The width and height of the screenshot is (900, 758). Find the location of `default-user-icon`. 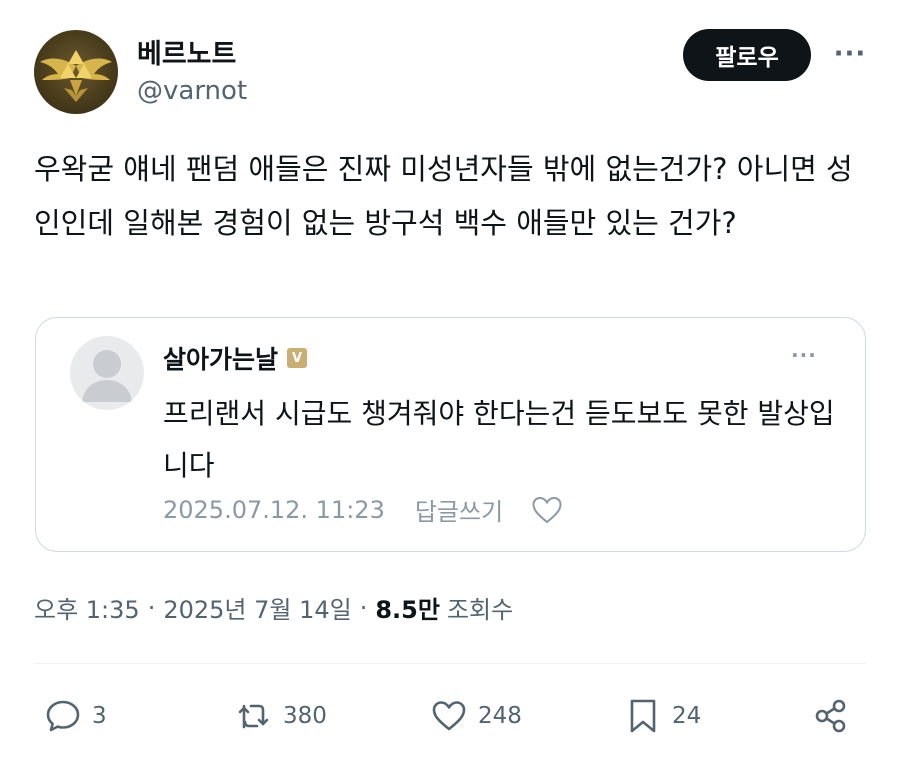

default-user-icon is located at coordinates (107, 376).